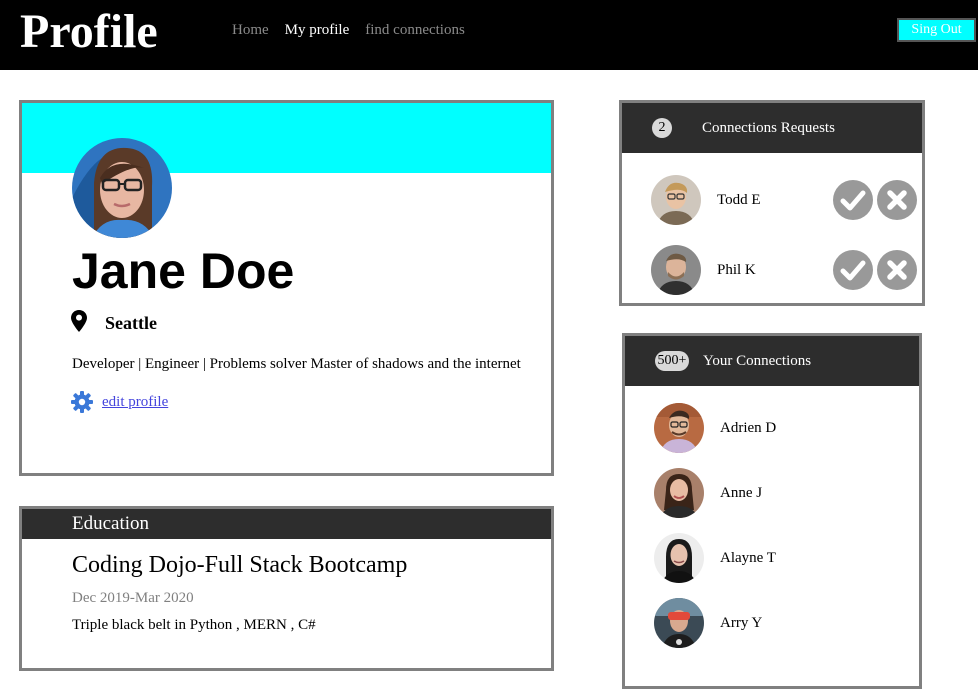  What do you see at coordinates (240, 565) in the screenshot?
I see `education-school: Coding Dojo-Full Stack Bootcamp` at bounding box center [240, 565].